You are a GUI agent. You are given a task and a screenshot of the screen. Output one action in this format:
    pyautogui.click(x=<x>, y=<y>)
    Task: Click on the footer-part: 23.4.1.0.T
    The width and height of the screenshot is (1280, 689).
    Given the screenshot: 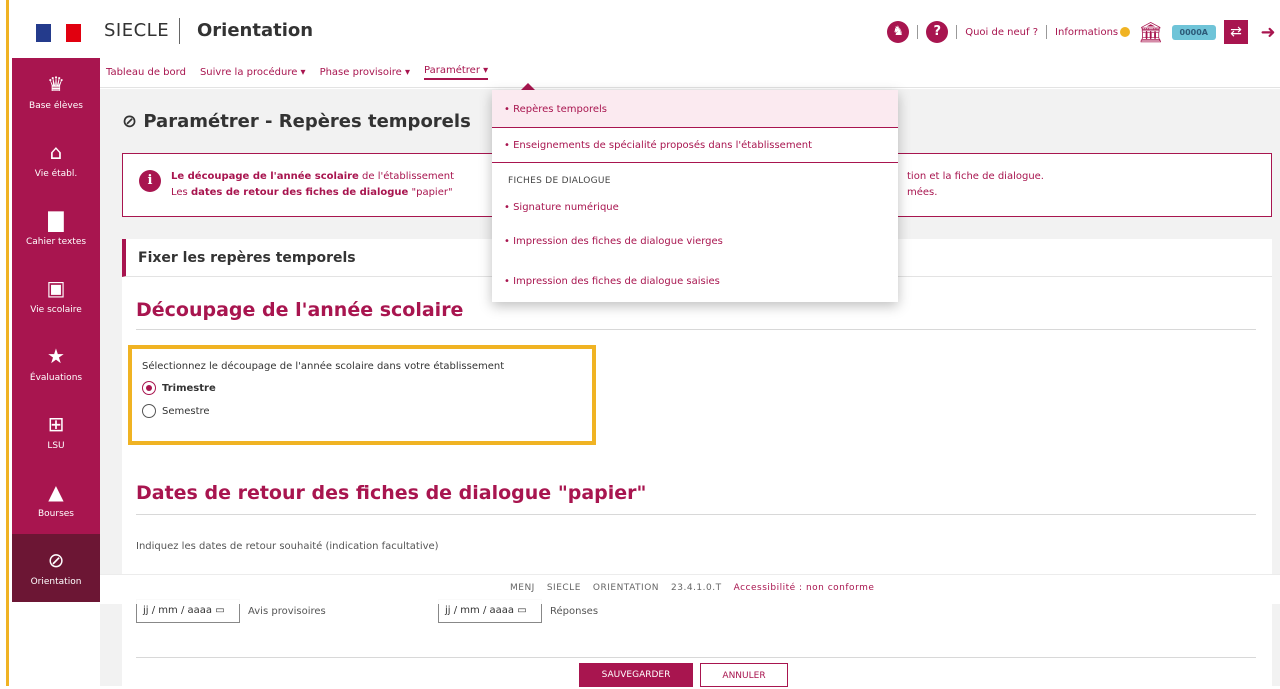 What is the action you would take?
    pyautogui.click(x=696, y=588)
    